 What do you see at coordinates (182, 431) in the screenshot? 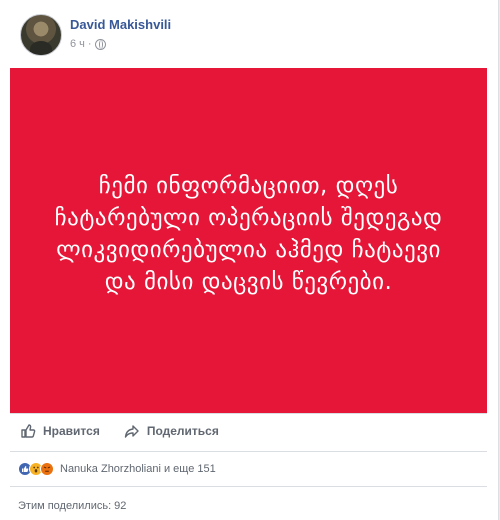
I see `share-label: Поделиться` at bounding box center [182, 431].